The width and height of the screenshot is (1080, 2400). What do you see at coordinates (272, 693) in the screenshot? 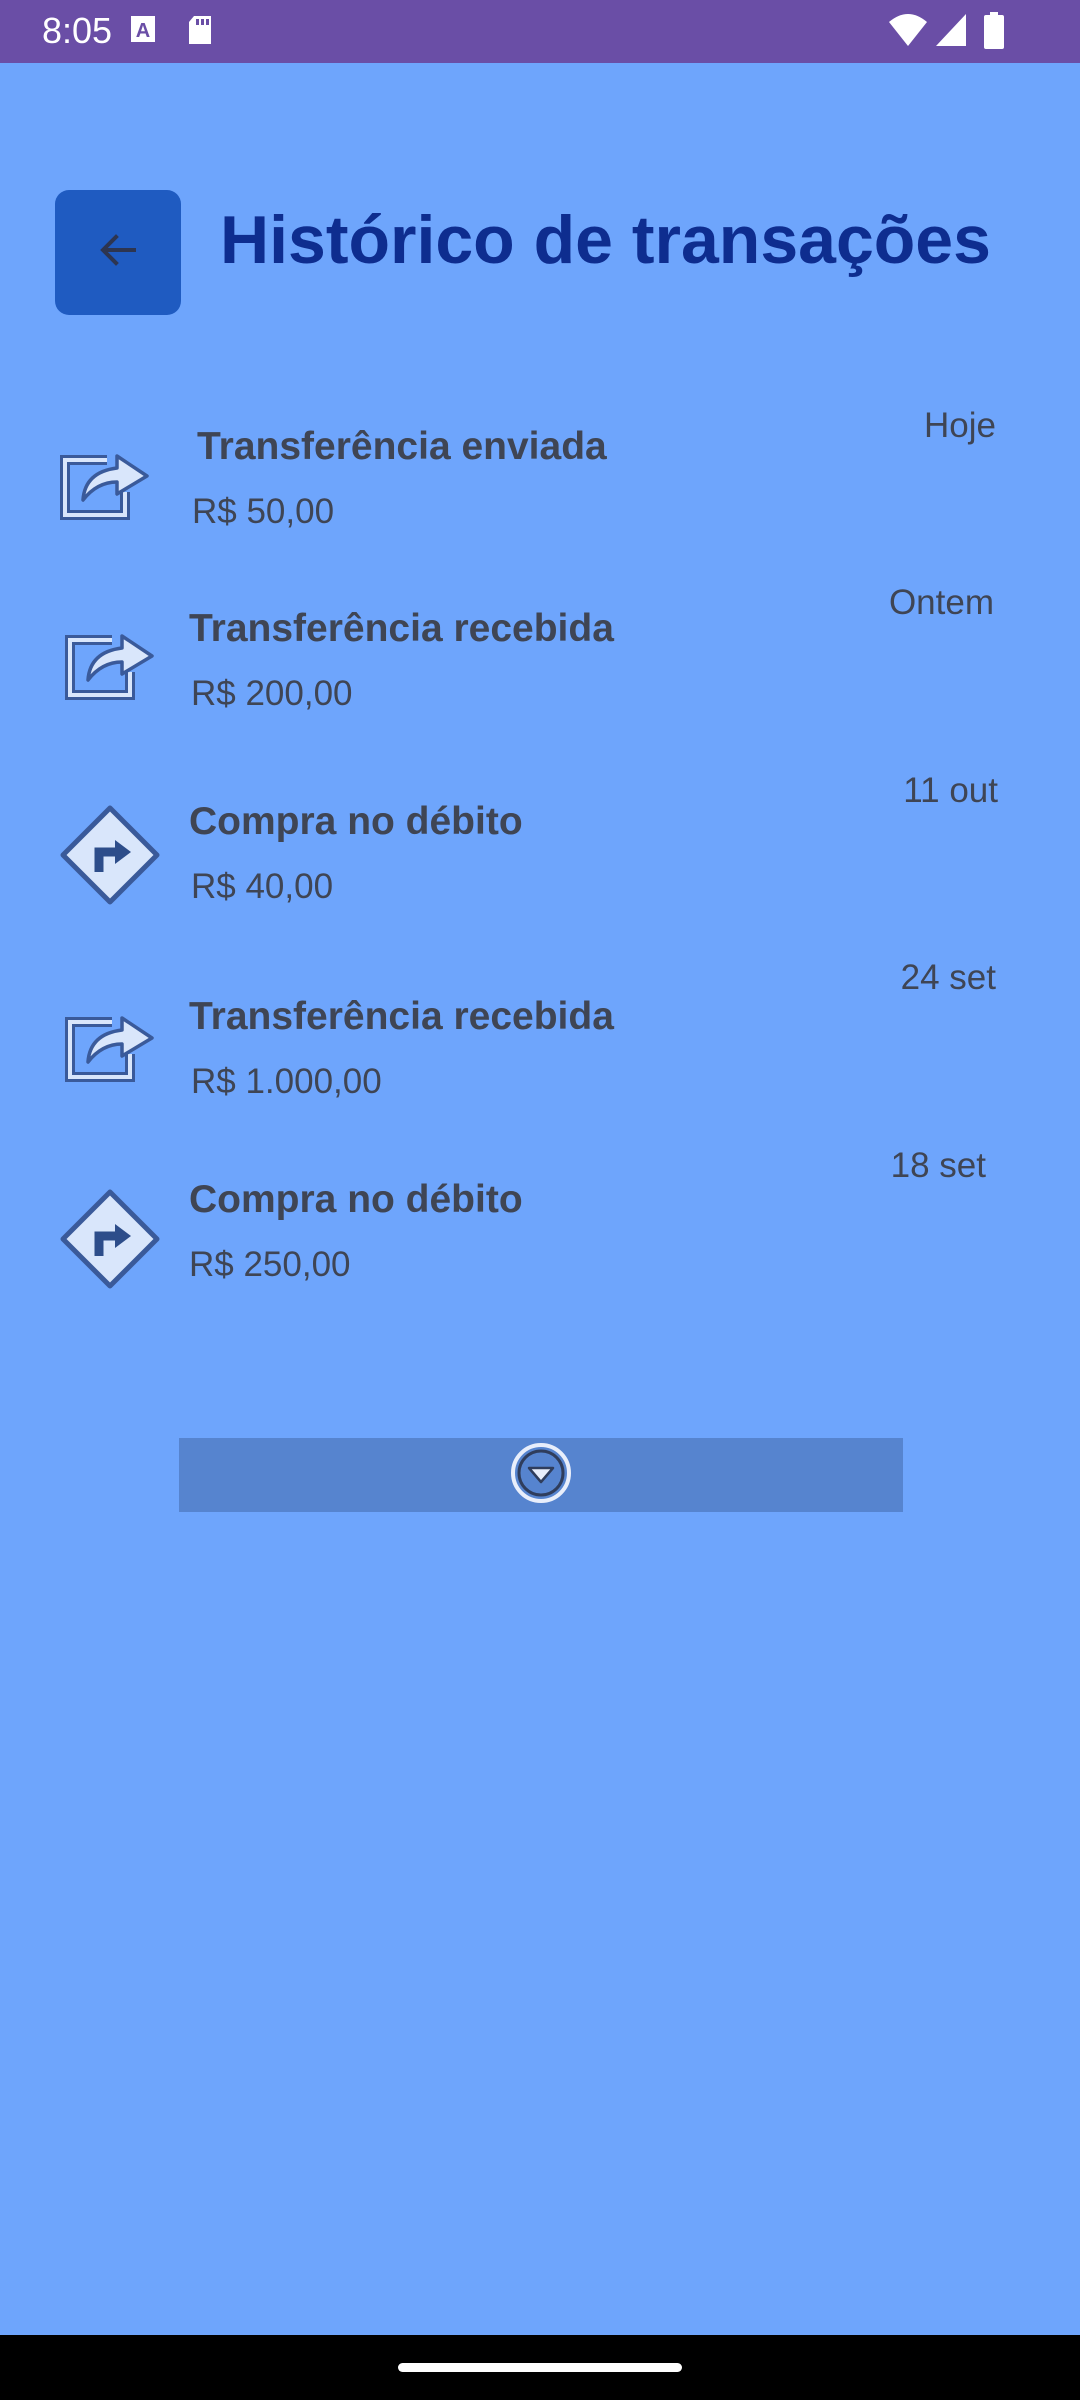
I see `transaction-amount: R$ 200,00` at bounding box center [272, 693].